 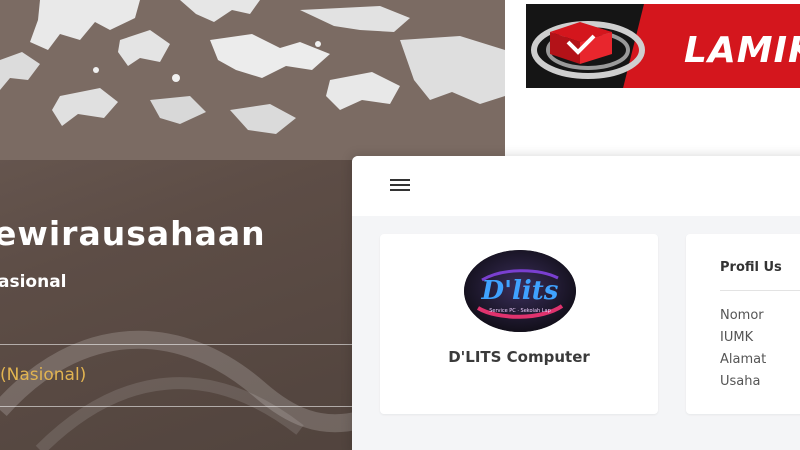 I want to click on business-profile-card: Profil Us Nomor IUMK Alamat Usaha, so click(x=743, y=324).